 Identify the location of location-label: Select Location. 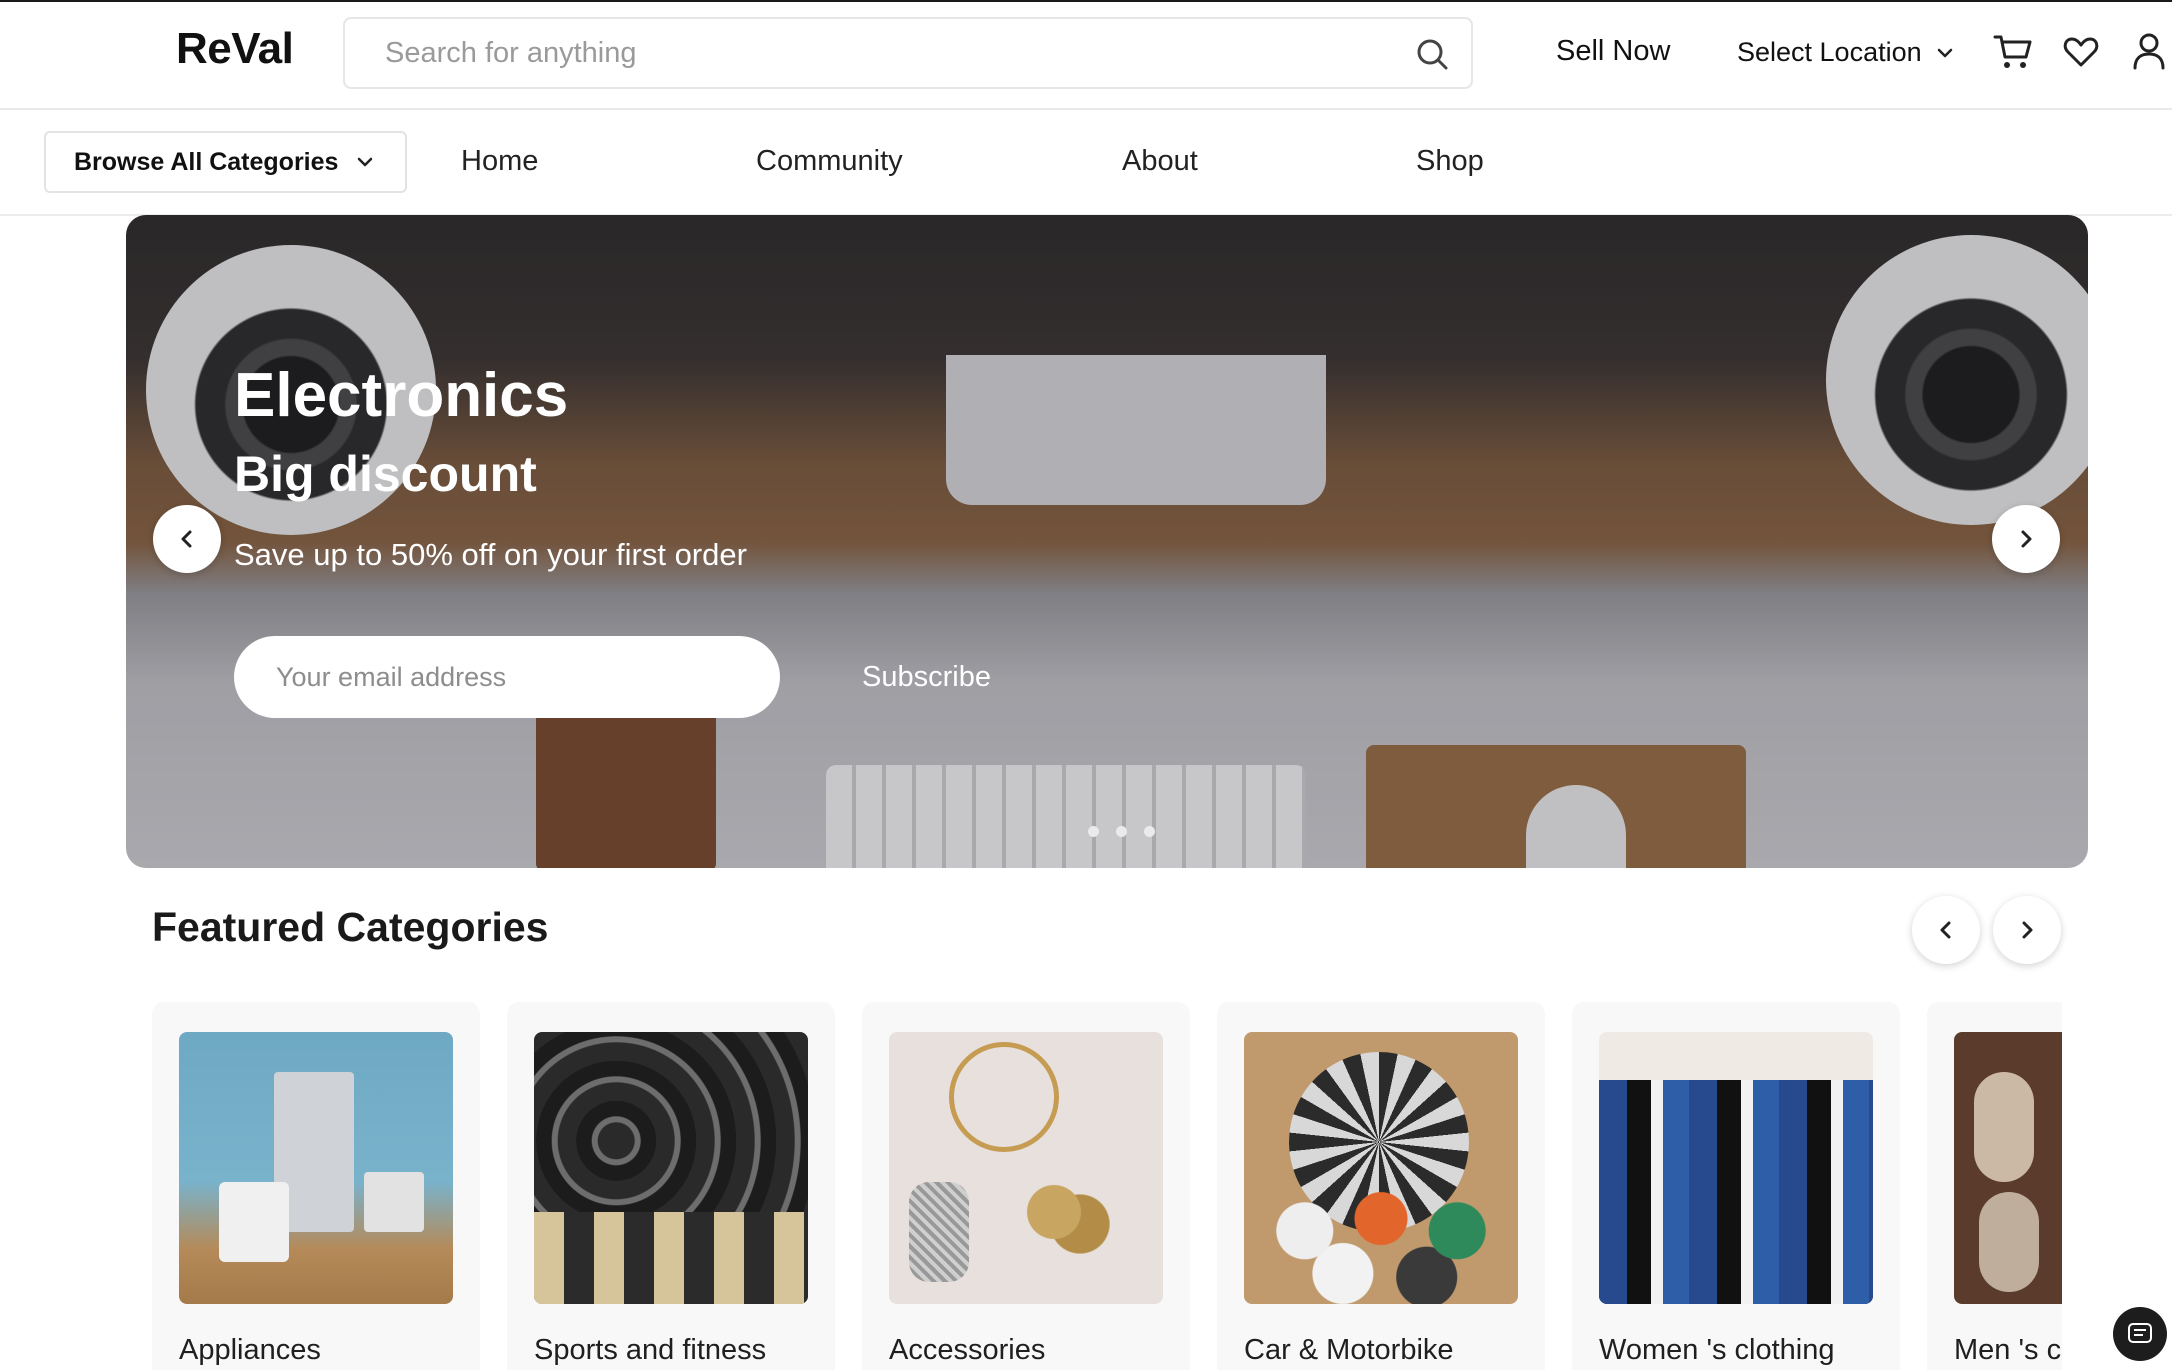
(1829, 52).